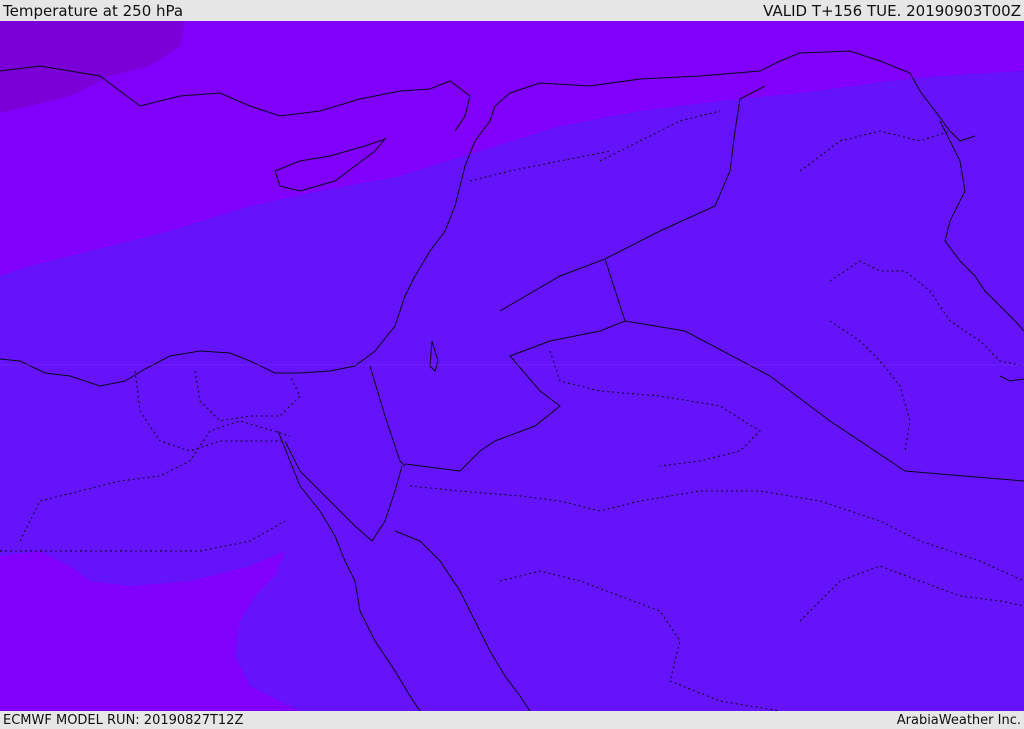 The image size is (1024, 729). Describe the element at coordinates (93, 10) in the screenshot. I see `map-title: Temperature at 250 hPa` at that location.